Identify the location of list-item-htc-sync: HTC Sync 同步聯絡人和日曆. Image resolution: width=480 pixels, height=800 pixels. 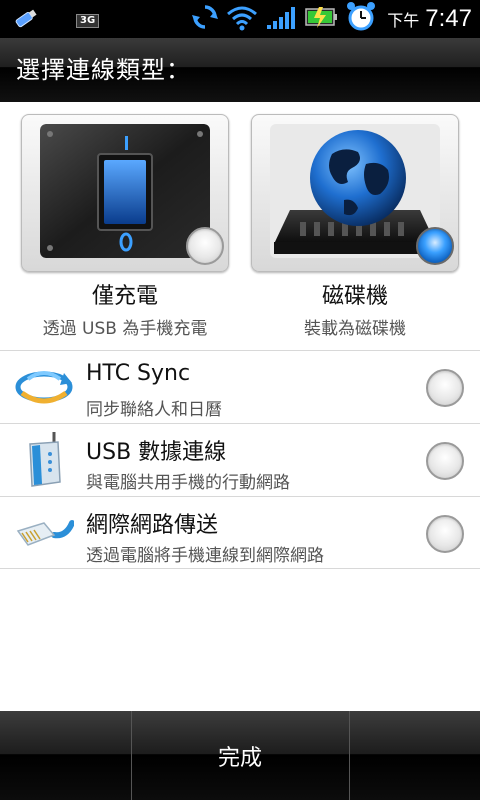
(240, 386).